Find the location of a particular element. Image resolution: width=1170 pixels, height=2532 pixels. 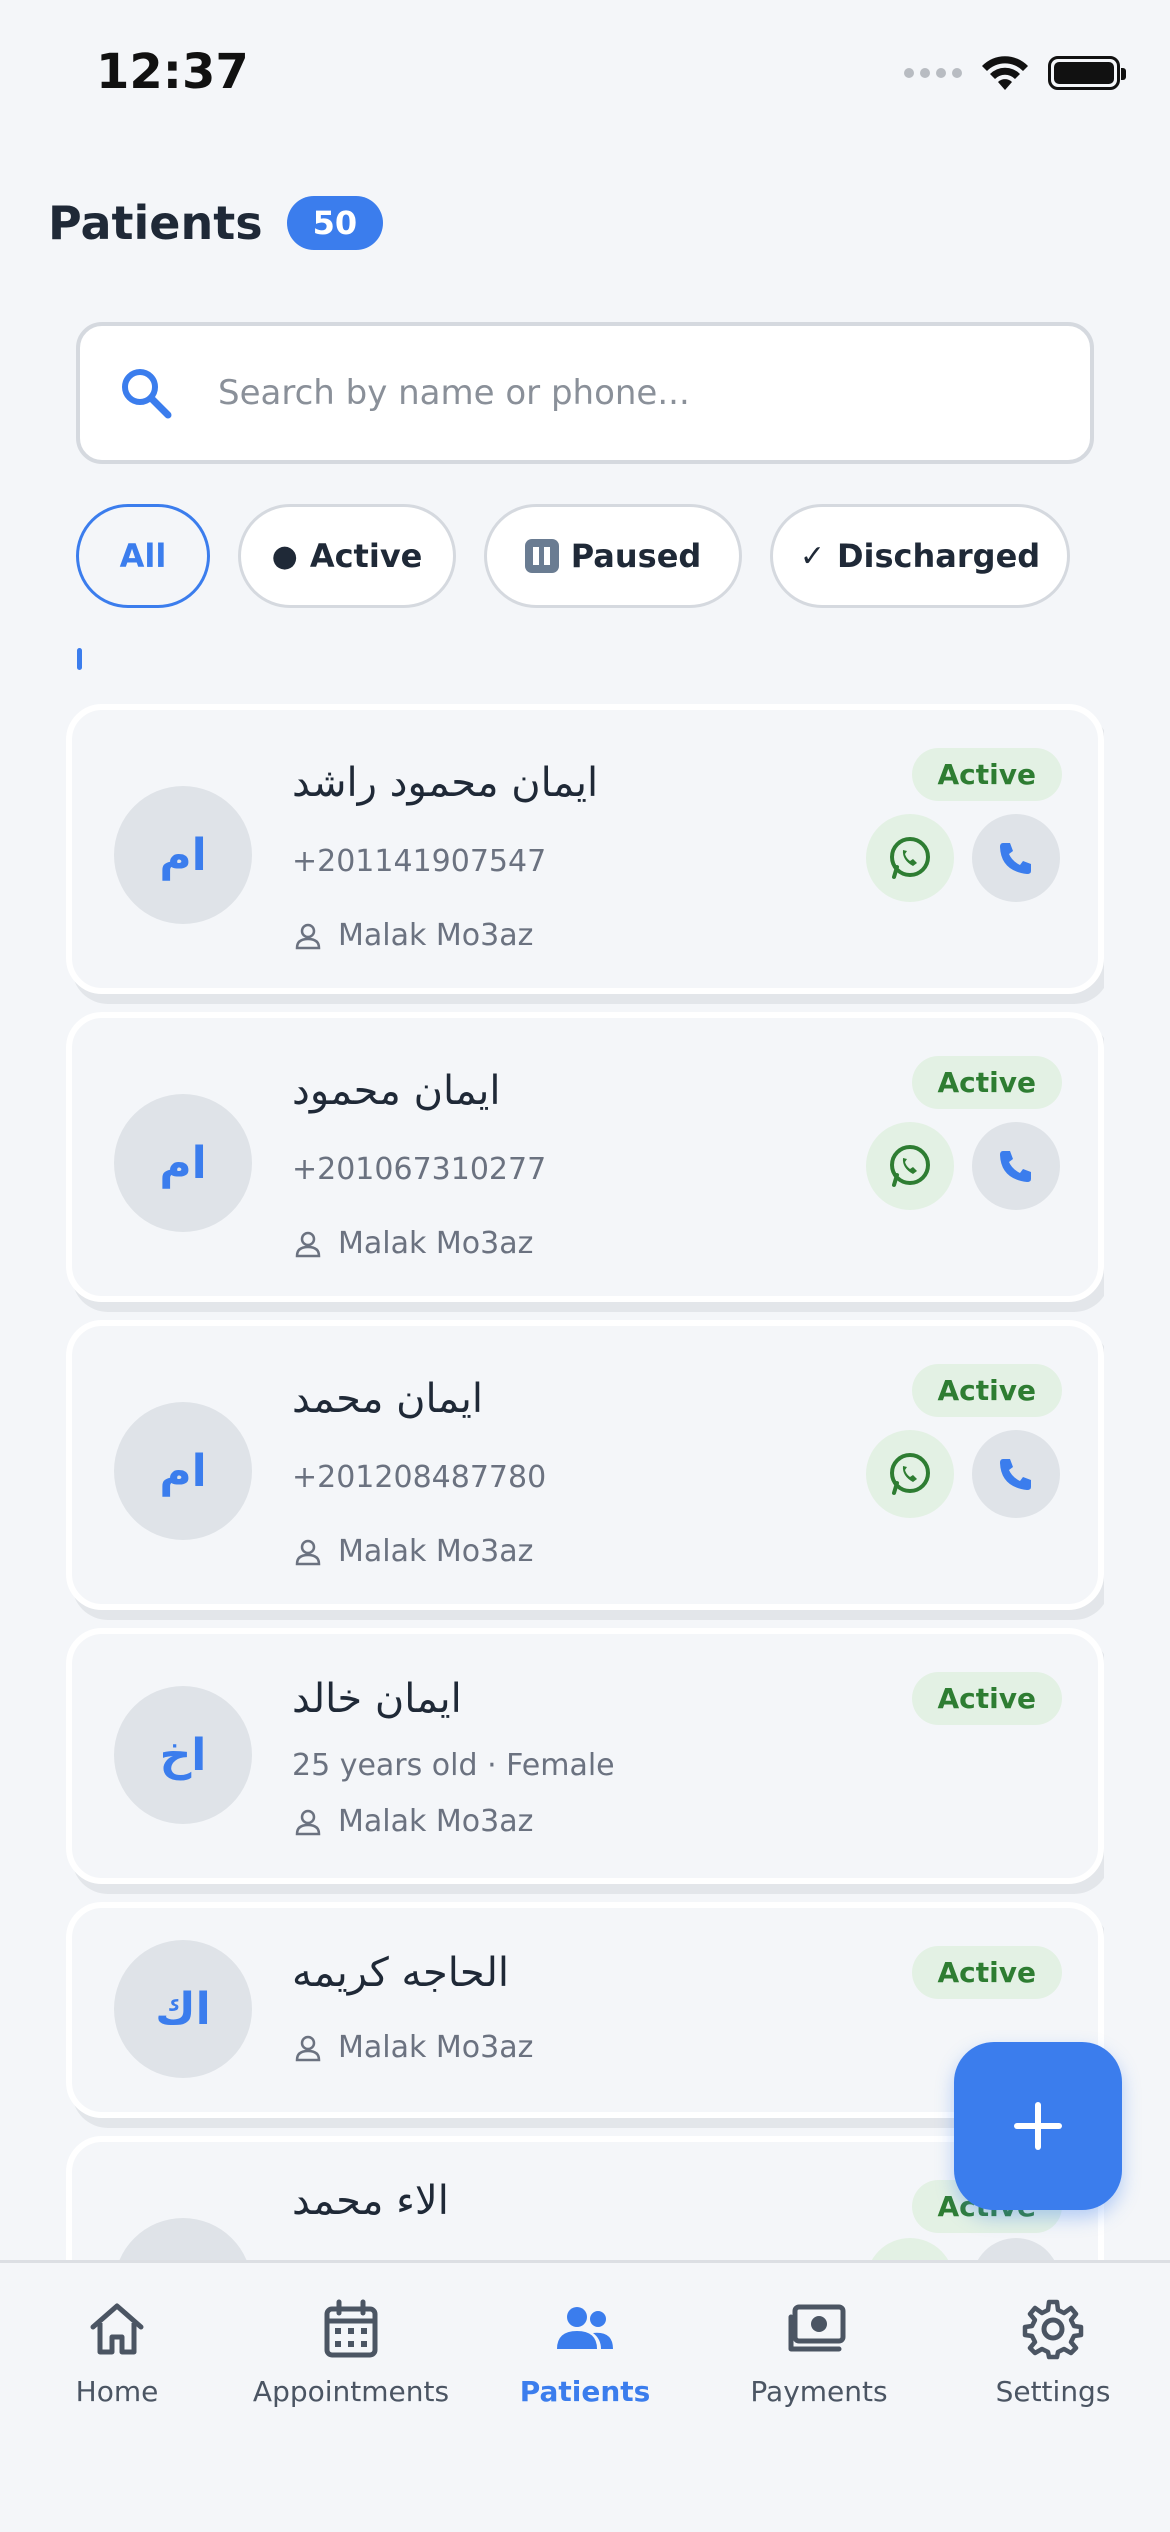

page-header: Patients 50 is located at coordinates (216, 223).